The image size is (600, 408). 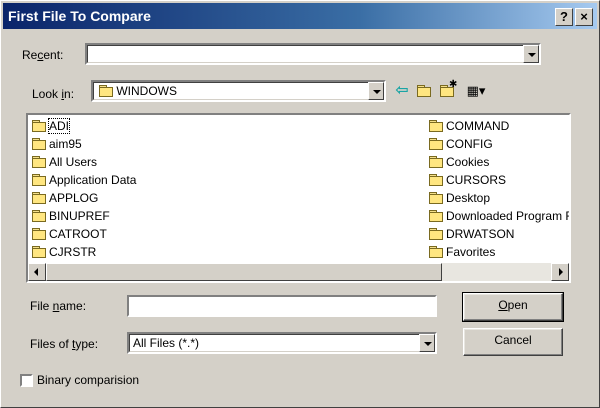 I want to click on file-list-item-label: Downloaded Program Files, so click(x=507, y=216).